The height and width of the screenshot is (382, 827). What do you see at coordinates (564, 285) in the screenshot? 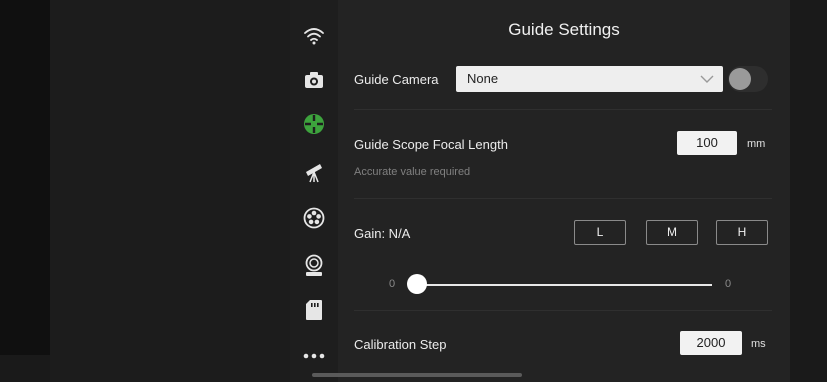
I see `gain-slider-track` at bounding box center [564, 285].